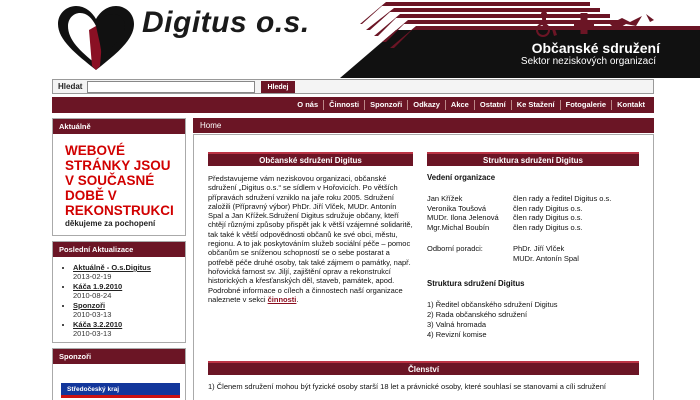  I want to click on list-item: 2) Rada občanského sdružení, so click(477, 314).